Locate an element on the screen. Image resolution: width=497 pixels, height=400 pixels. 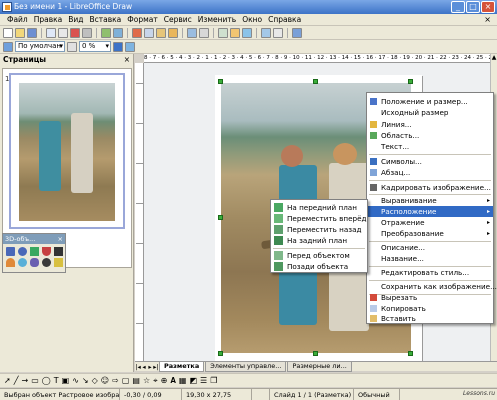
submenu-item-send-to-back: На задний план is located at coordinates (319, 240).